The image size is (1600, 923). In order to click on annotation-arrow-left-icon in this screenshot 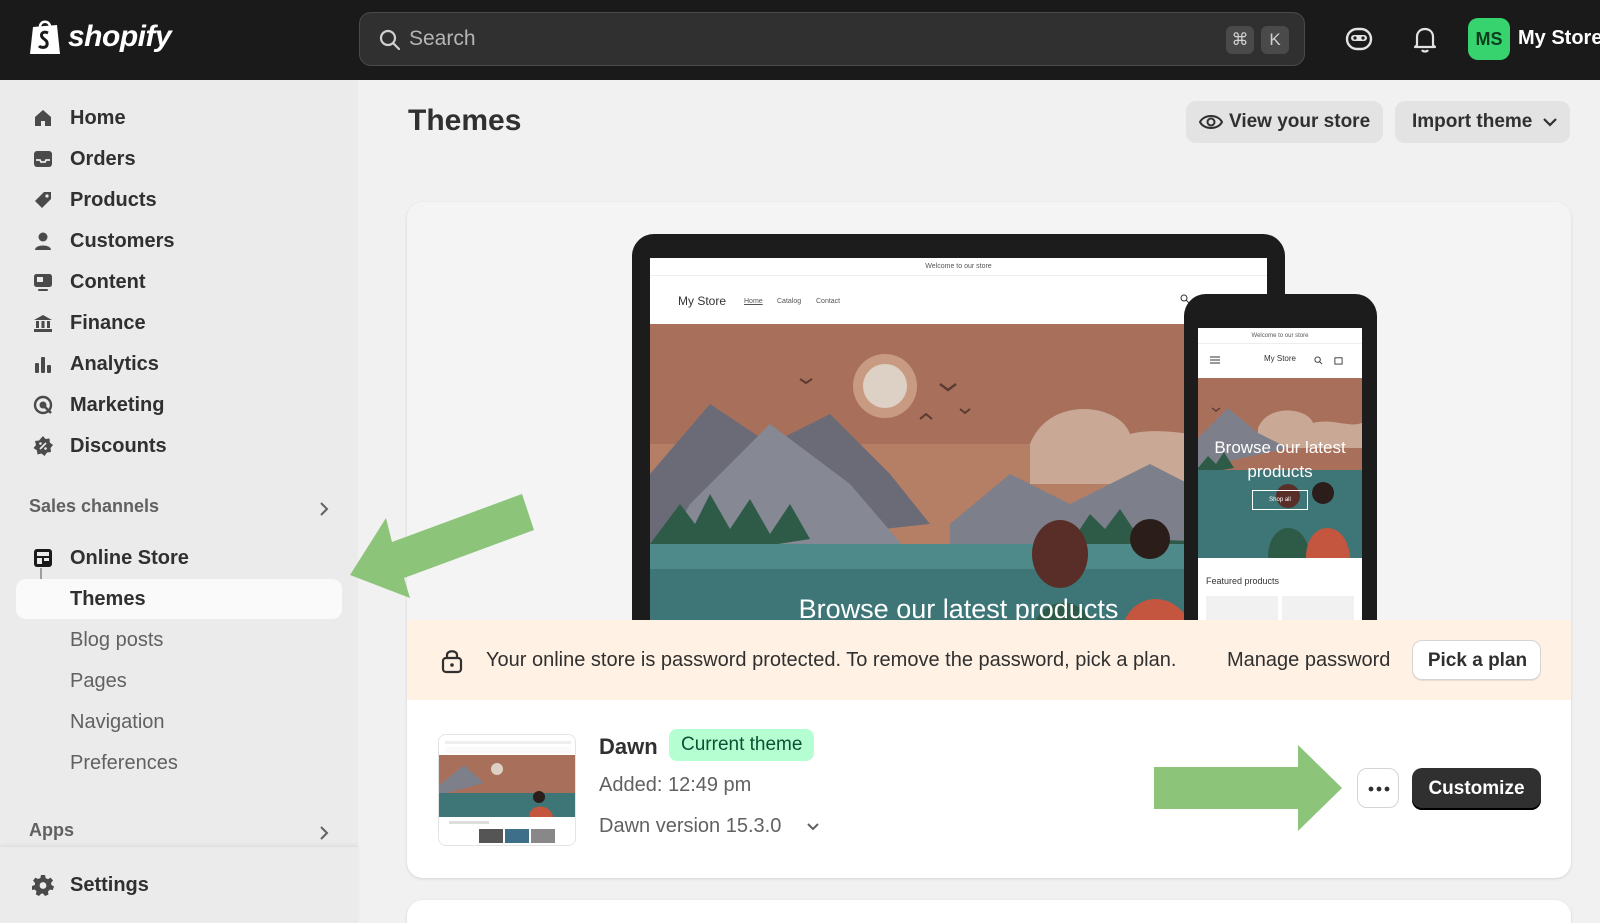, I will do `click(442, 546)`.